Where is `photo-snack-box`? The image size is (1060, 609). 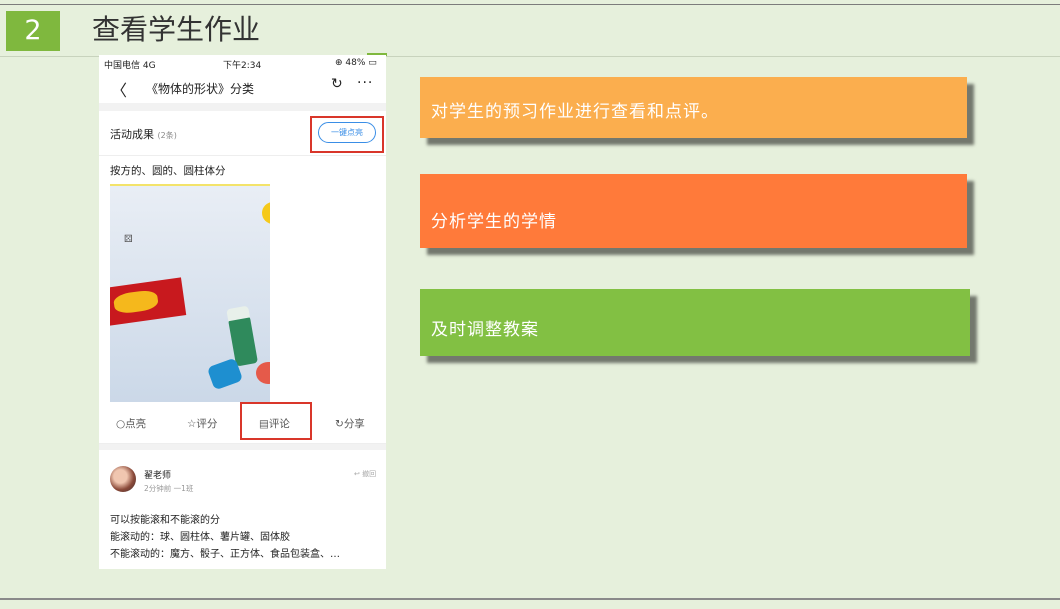 photo-snack-box is located at coordinates (148, 302).